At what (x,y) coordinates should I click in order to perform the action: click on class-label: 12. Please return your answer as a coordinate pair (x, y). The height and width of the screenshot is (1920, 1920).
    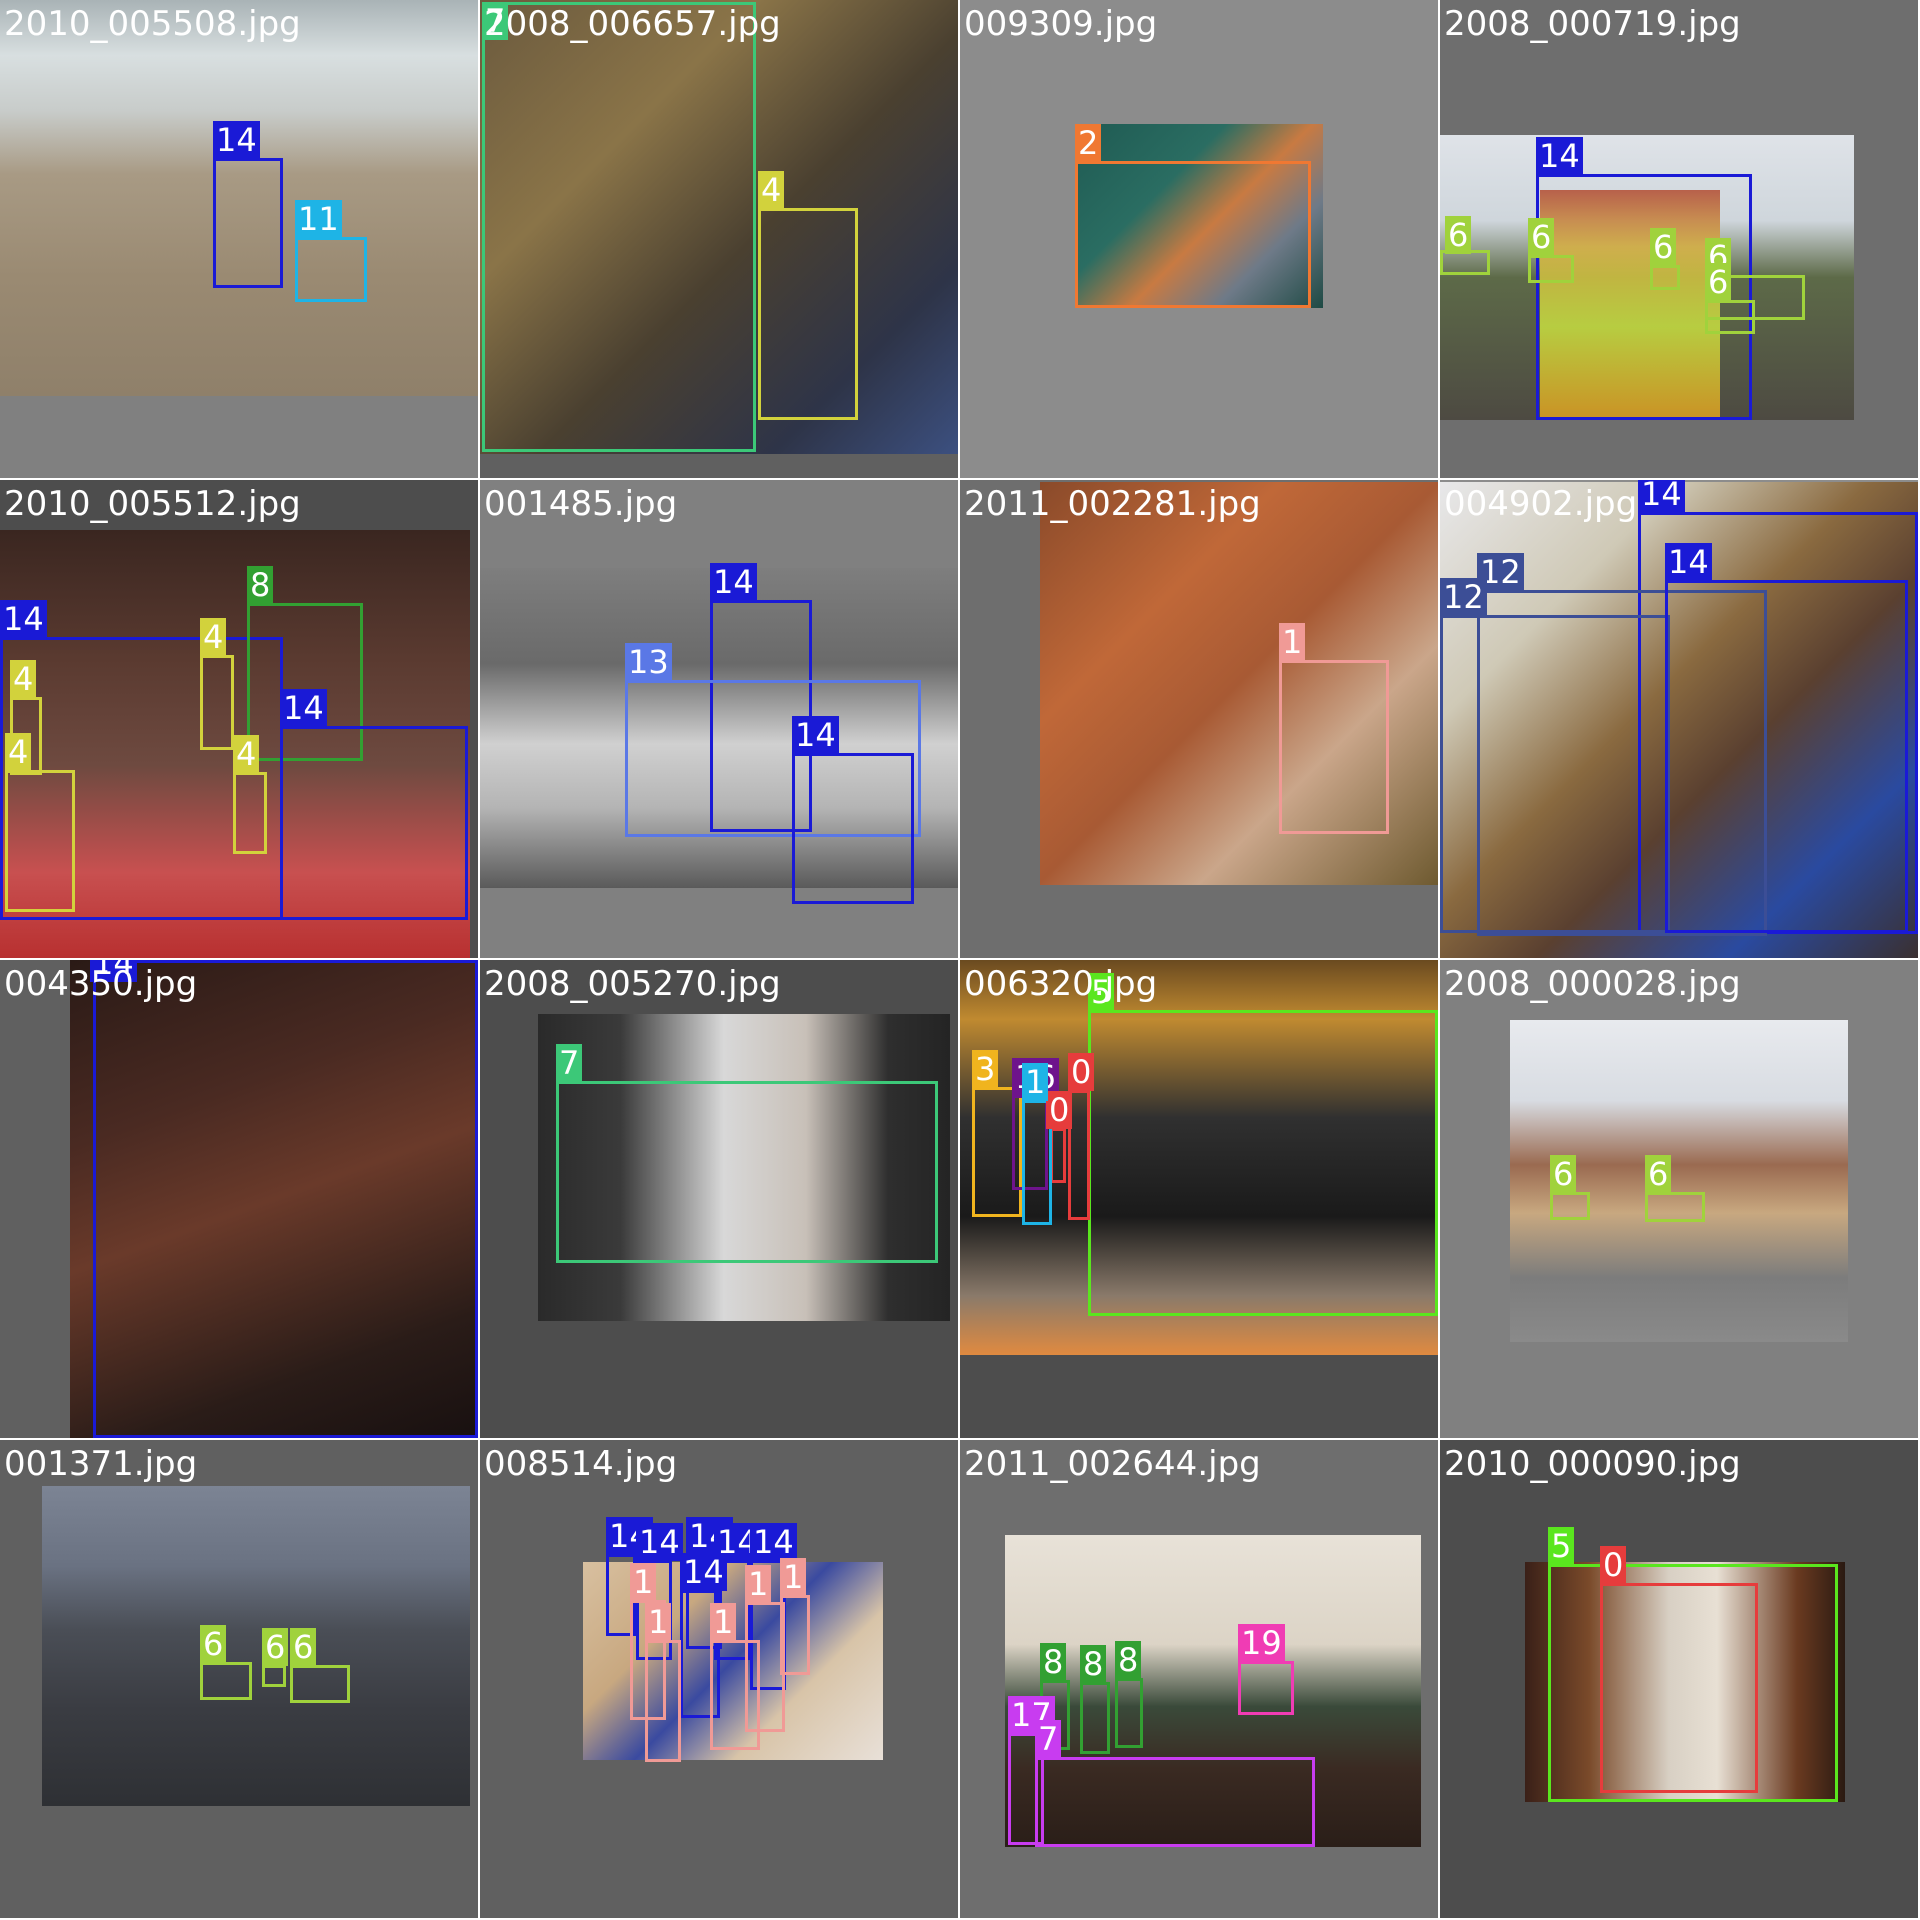
    Looking at the image, I should click on (1463, 597).